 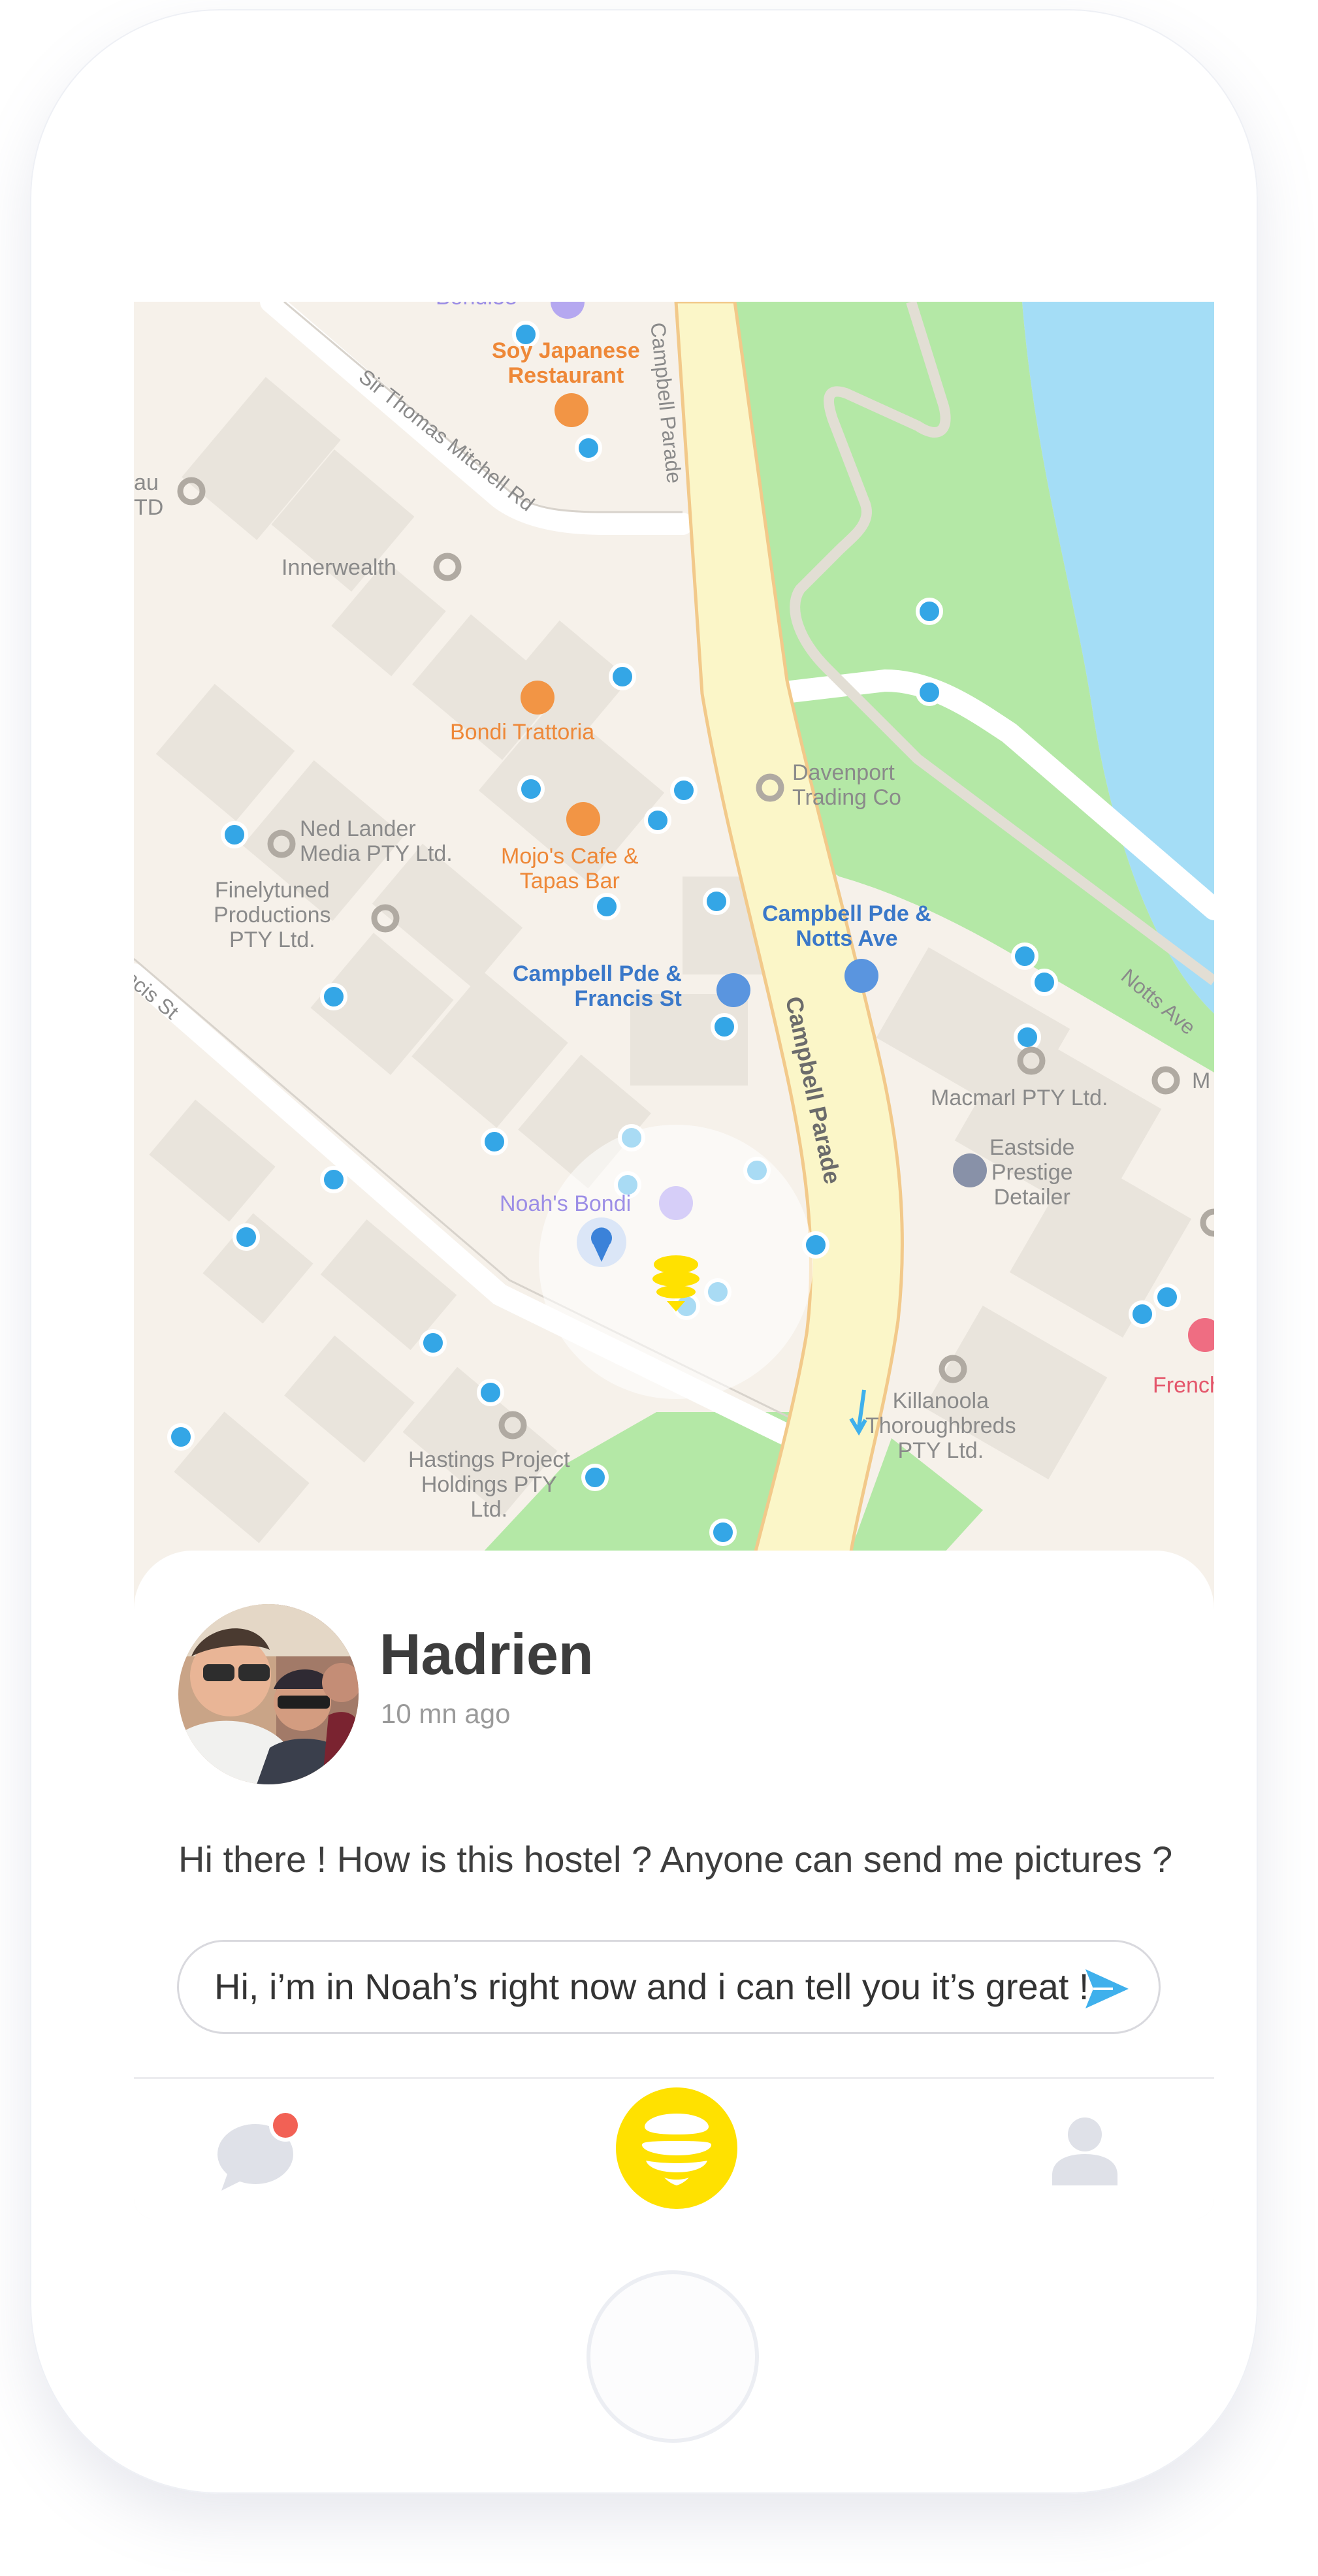 I want to click on username: Hadrien, so click(x=487, y=1654).